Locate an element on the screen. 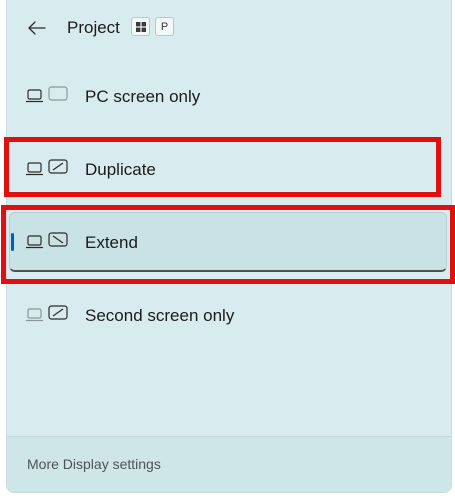  flyout-title: Project is located at coordinates (93, 27).